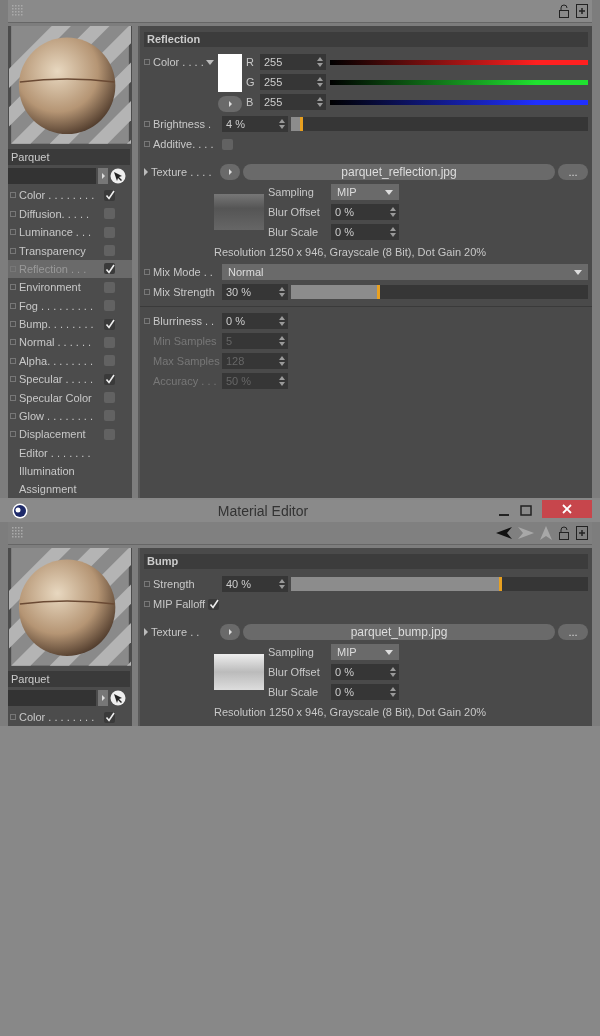 The width and height of the screenshot is (600, 1036). What do you see at coordinates (230, 73) in the screenshot?
I see `color-swatch` at bounding box center [230, 73].